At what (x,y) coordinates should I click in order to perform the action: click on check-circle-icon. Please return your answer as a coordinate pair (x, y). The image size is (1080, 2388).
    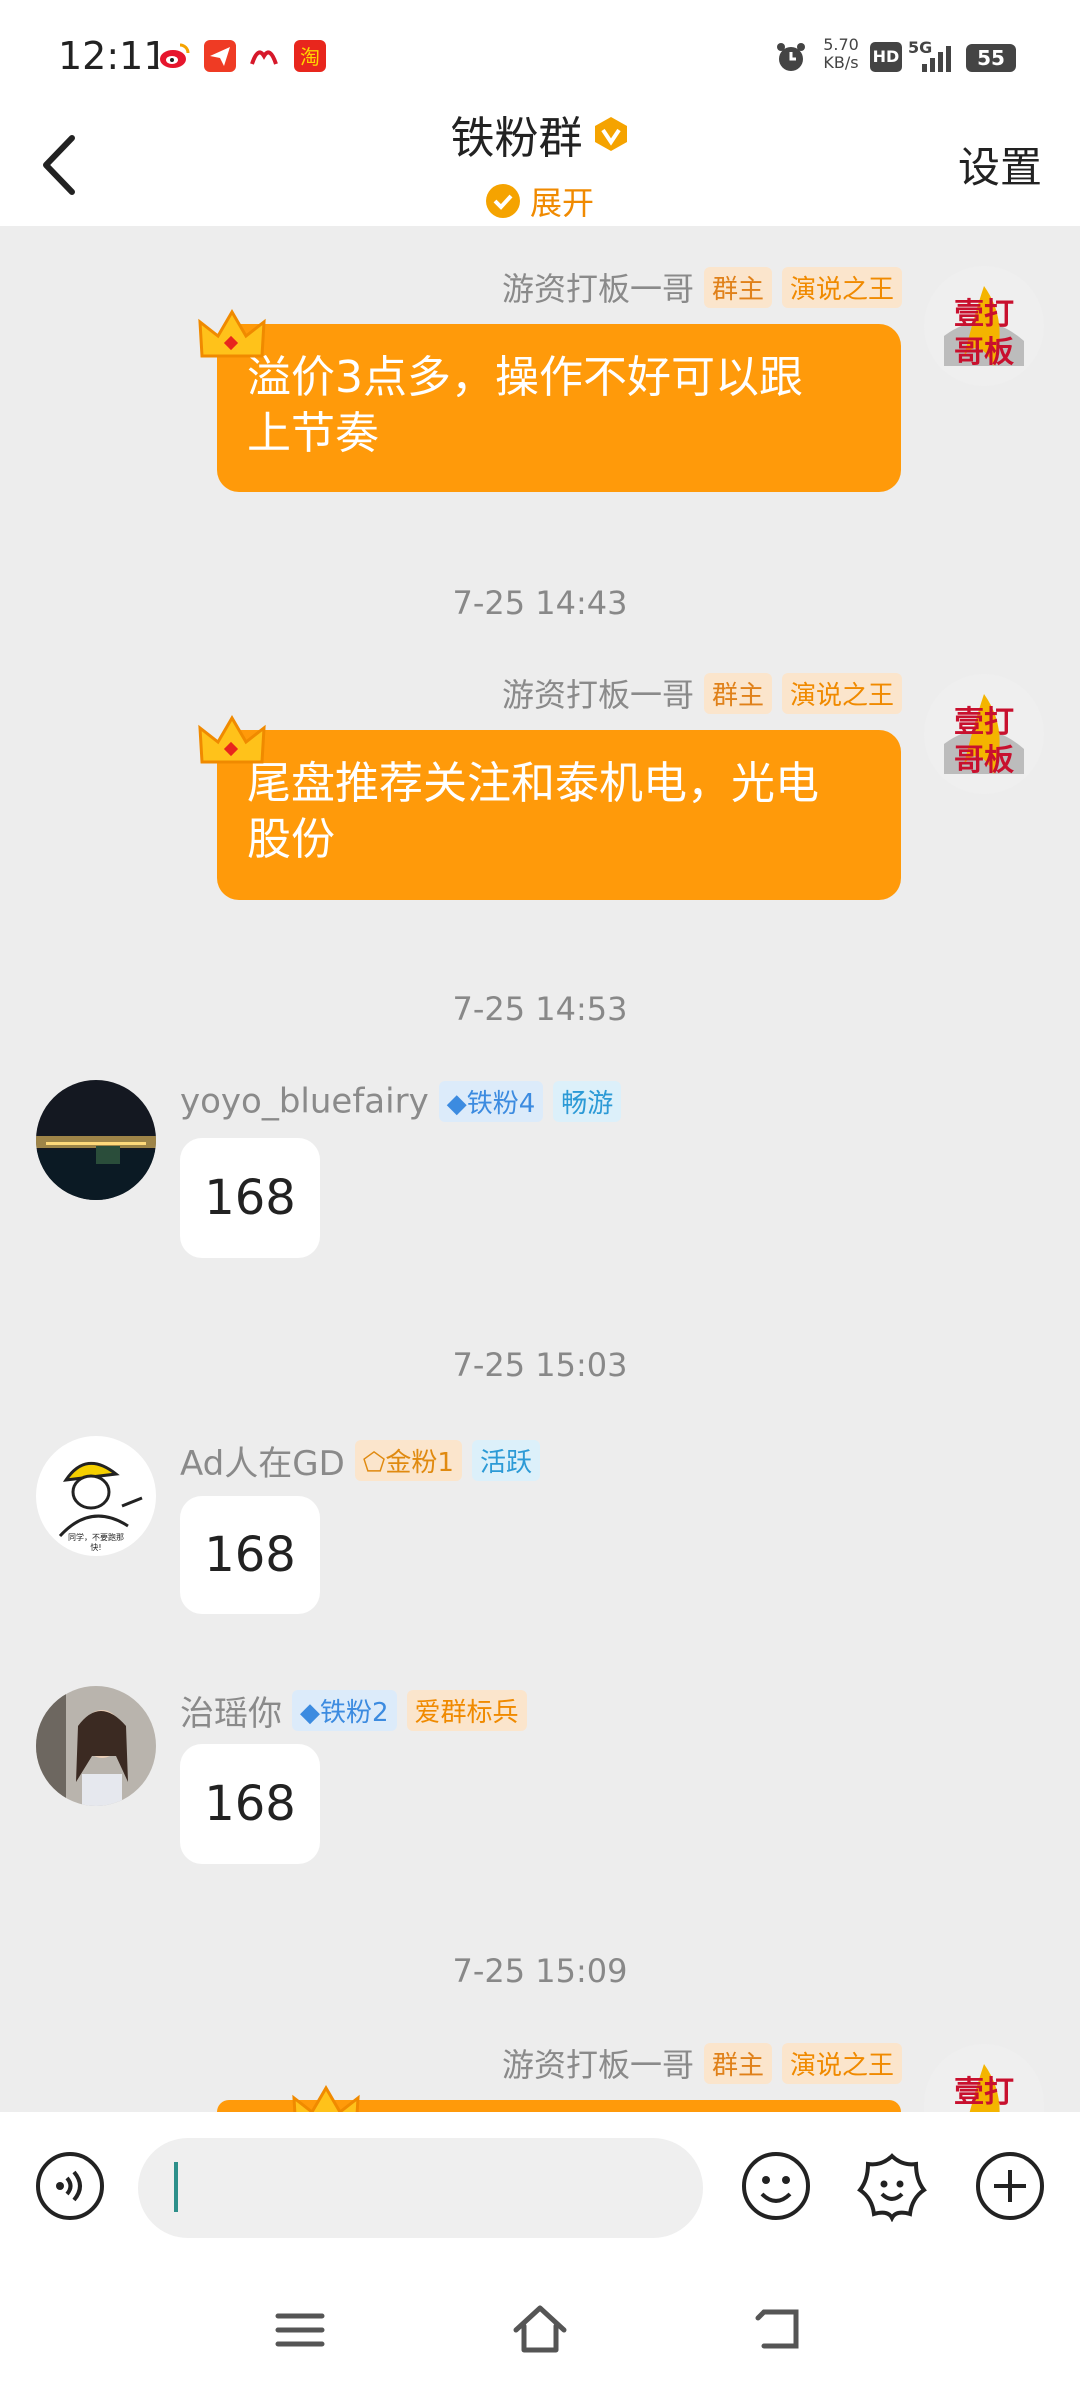
    Looking at the image, I should click on (502, 201).